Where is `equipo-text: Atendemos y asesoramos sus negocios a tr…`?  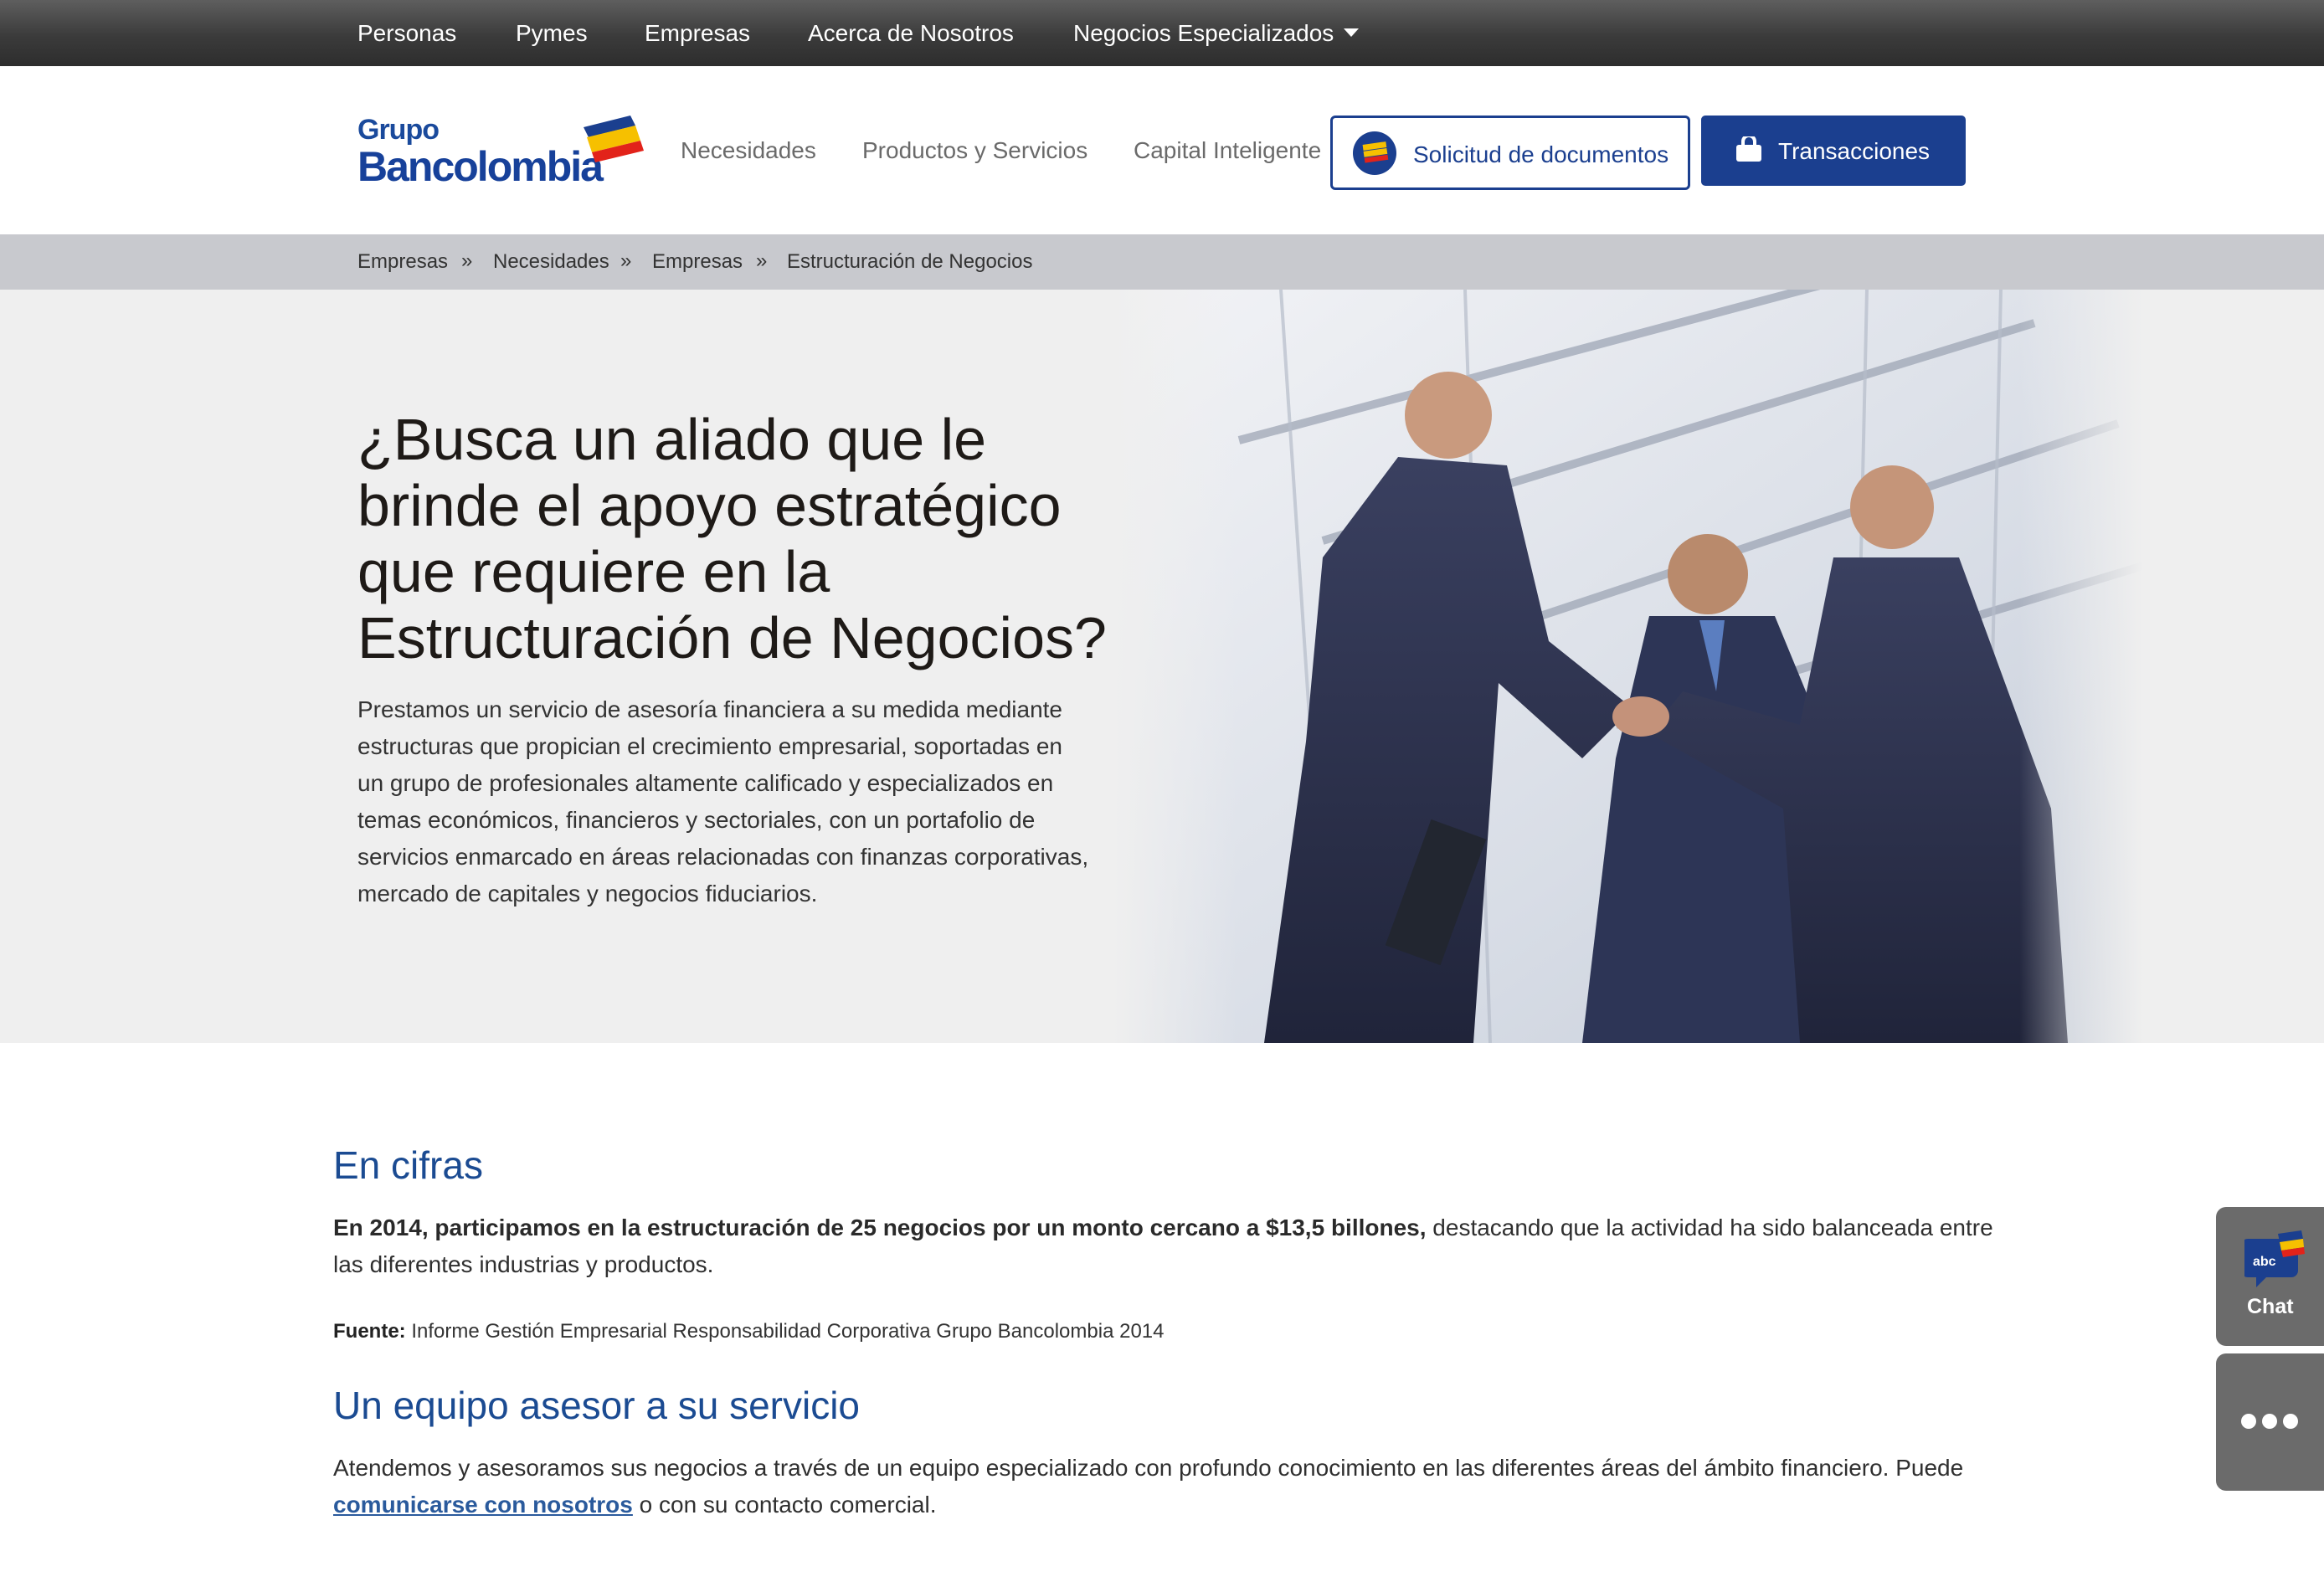 equipo-text: Atendemos y asesoramos sus negocios a tr… is located at coordinates (1171, 1486).